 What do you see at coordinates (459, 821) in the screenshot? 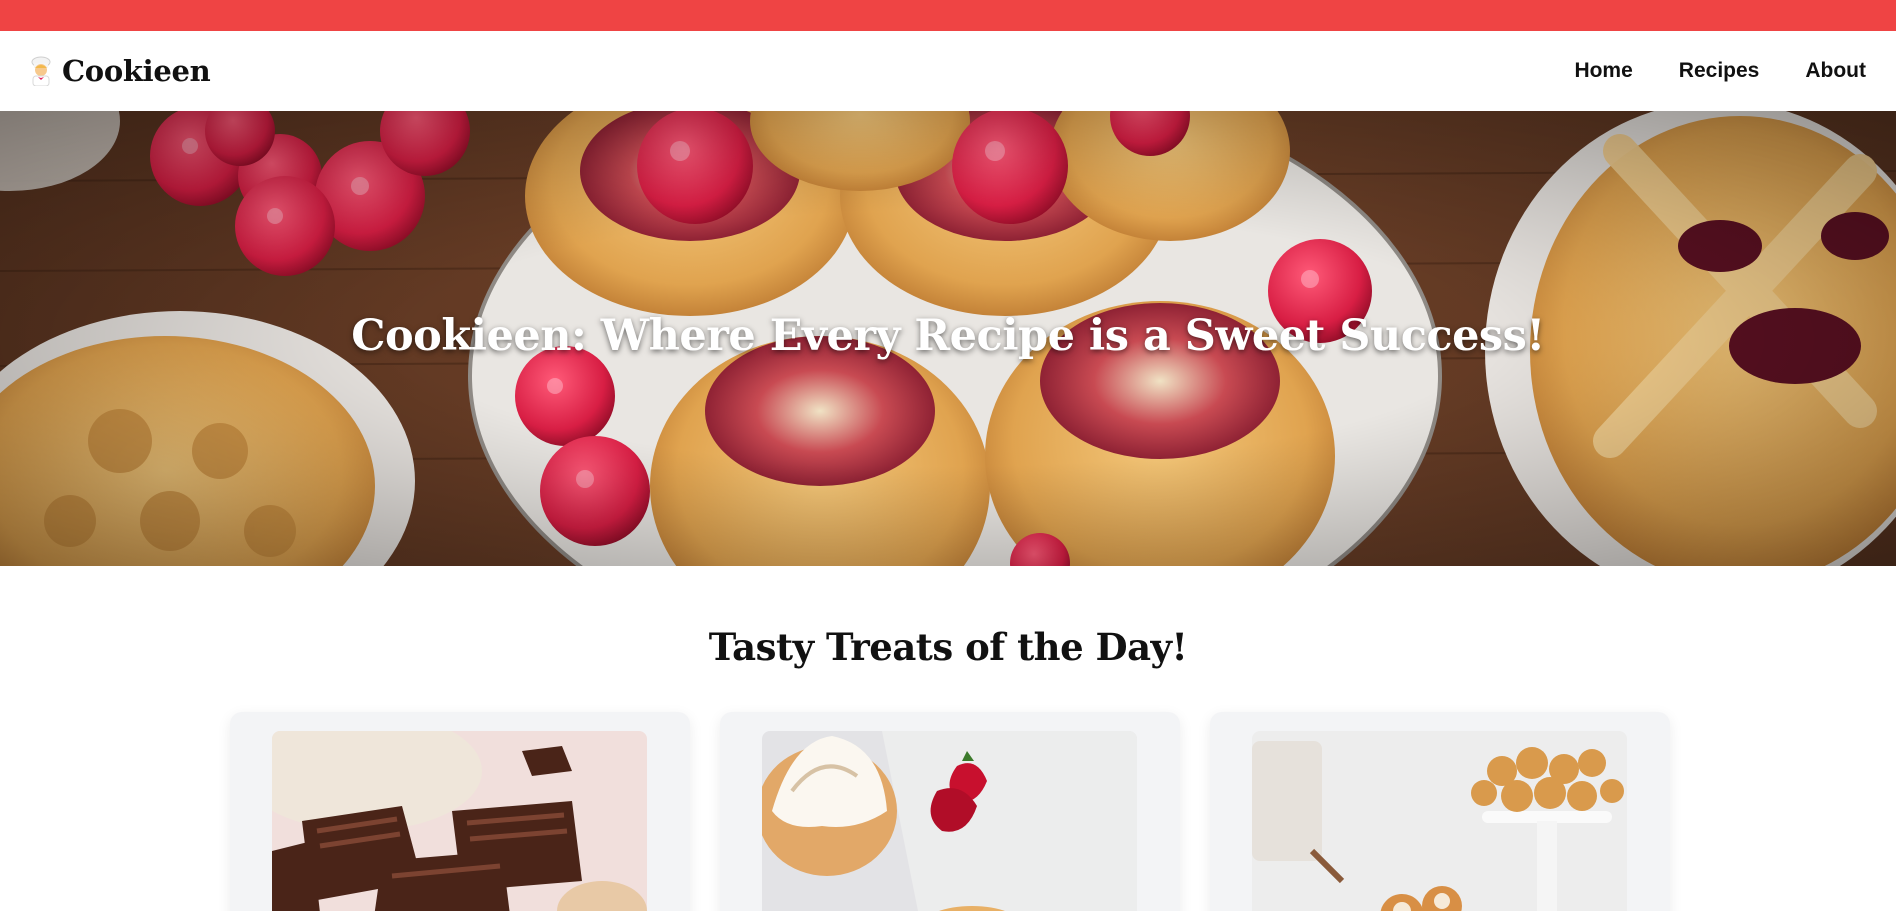
I see `chocolate-brownies-image` at bounding box center [459, 821].